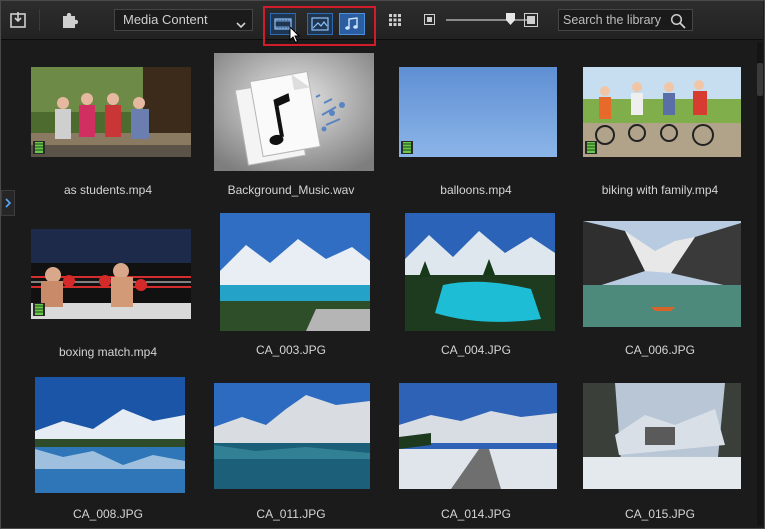  I want to click on media-item-name: biking with family.mp4, so click(660, 190).